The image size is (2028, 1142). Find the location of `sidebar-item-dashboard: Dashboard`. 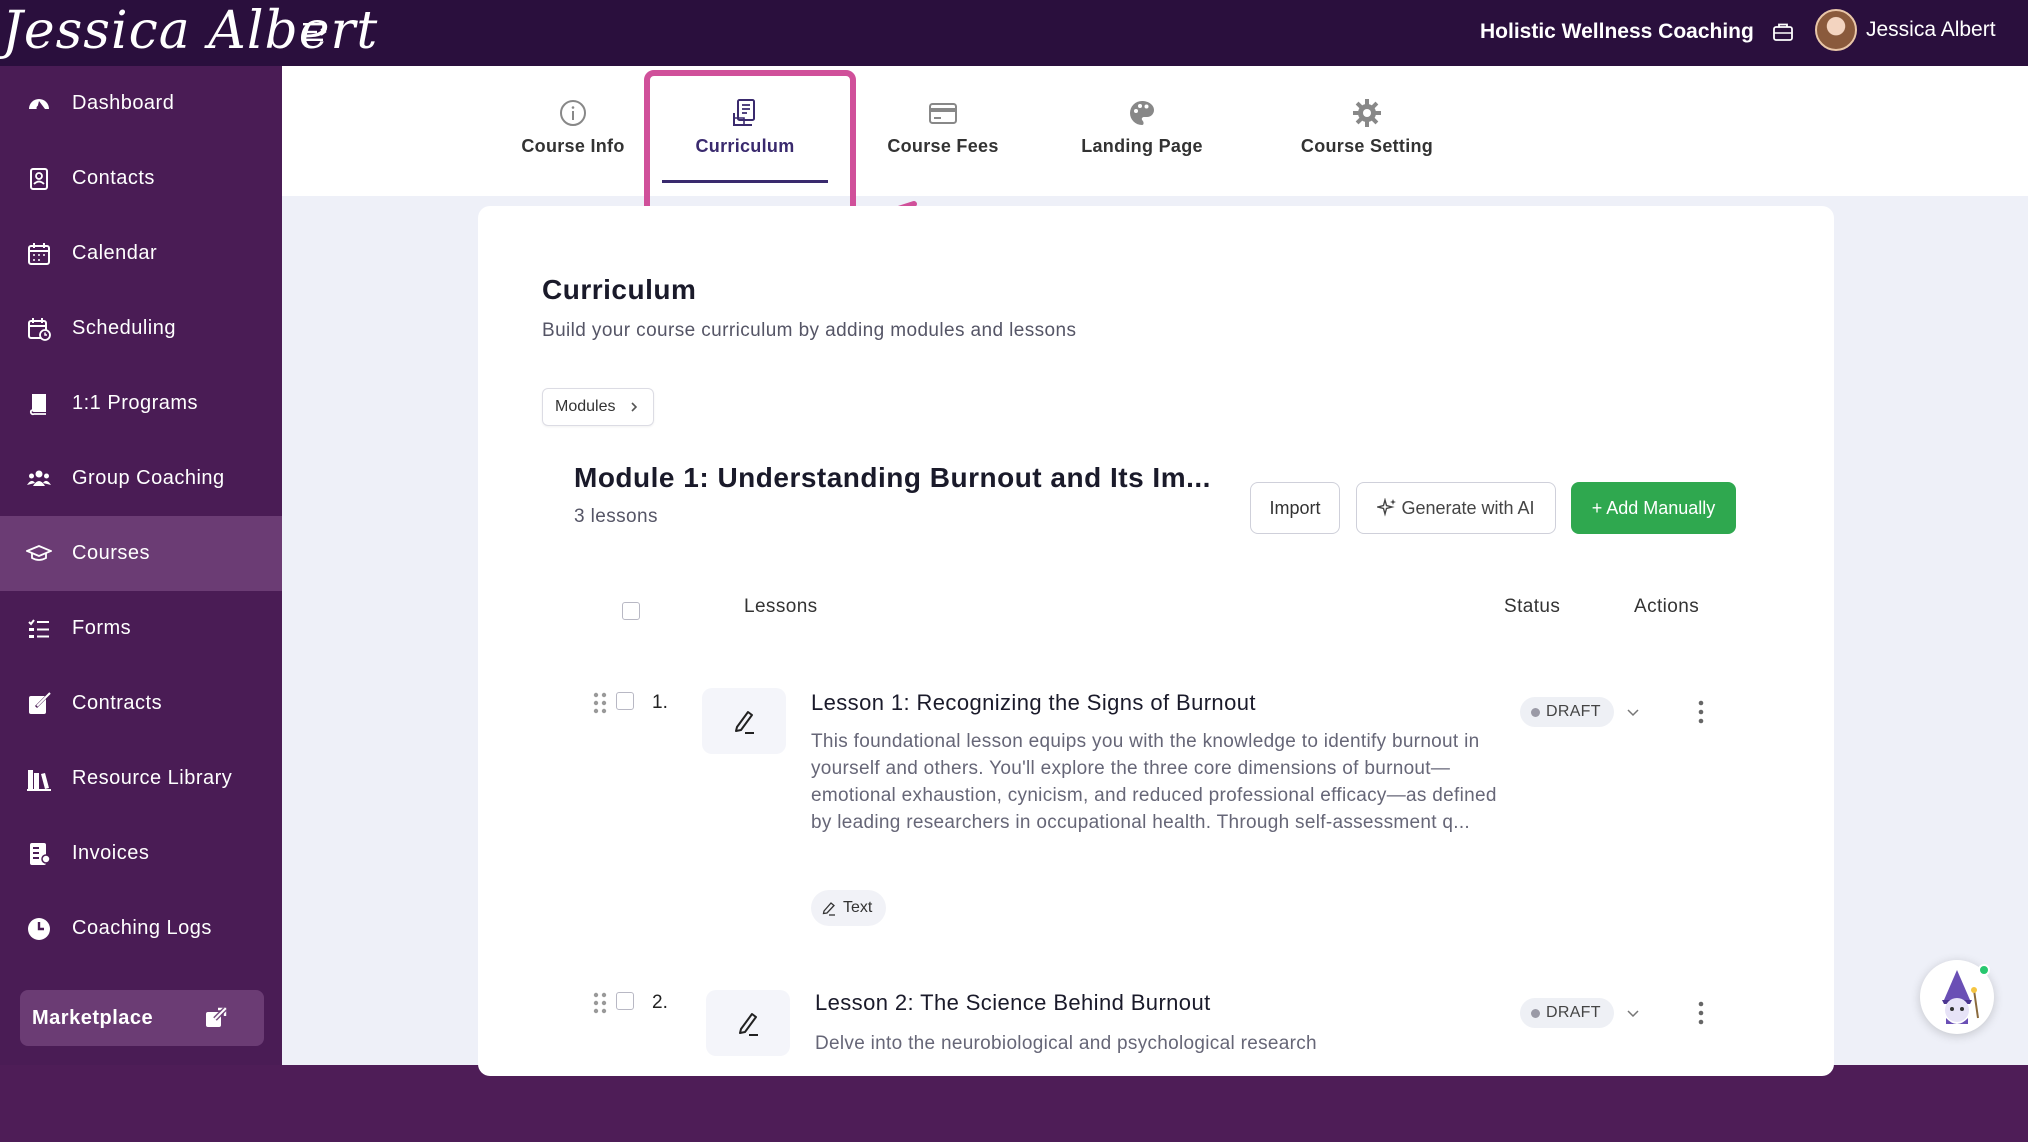

sidebar-item-dashboard: Dashboard is located at coordinates (141, 103).